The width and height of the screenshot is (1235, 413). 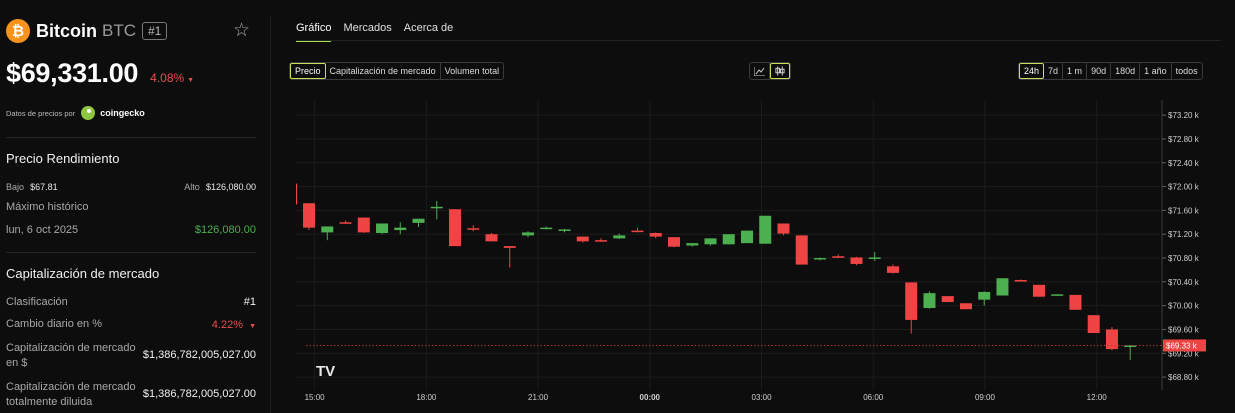 I want to click on x-axis-label: 18:00, so click(x=426, y=397).